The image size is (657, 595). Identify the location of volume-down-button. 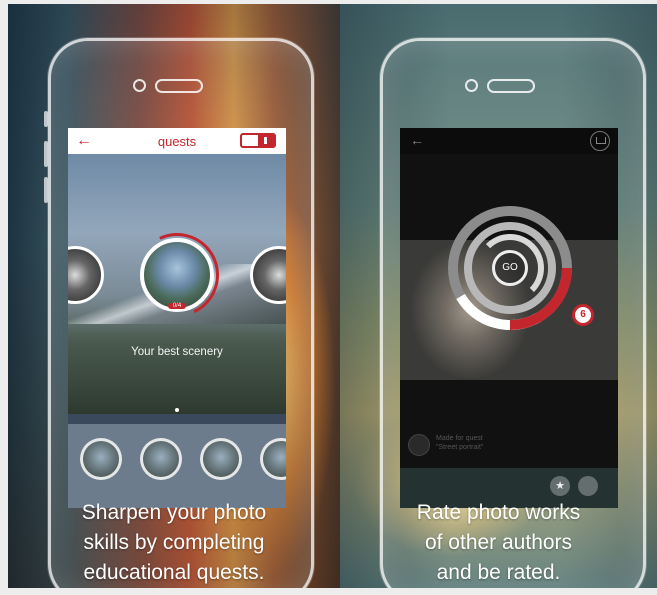
(46, 190).